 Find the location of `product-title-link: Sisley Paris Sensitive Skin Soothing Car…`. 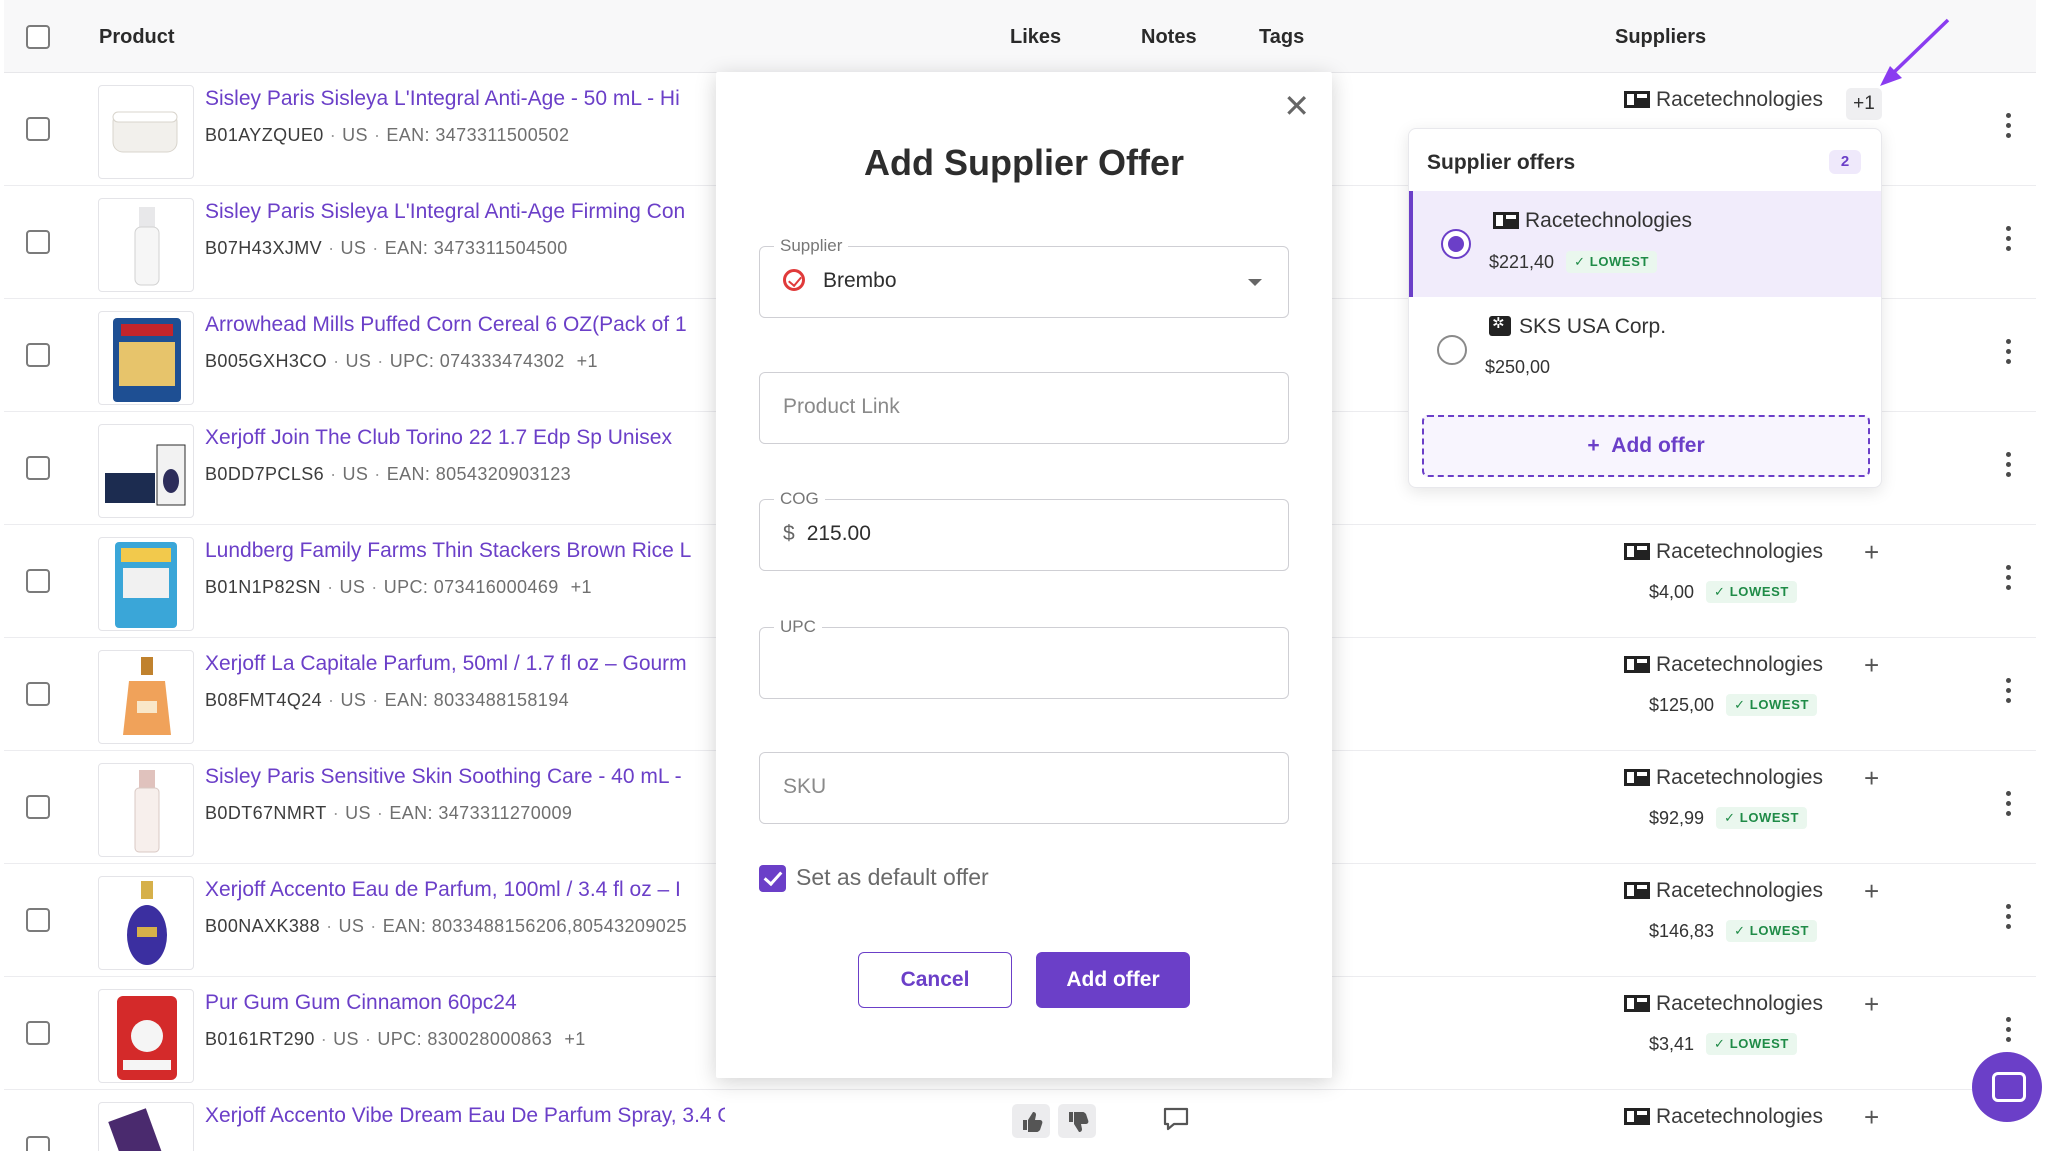

product-title-link: Sisley Paris Sensitive Skin Soothing Car… is located at coordinates (465, 777).